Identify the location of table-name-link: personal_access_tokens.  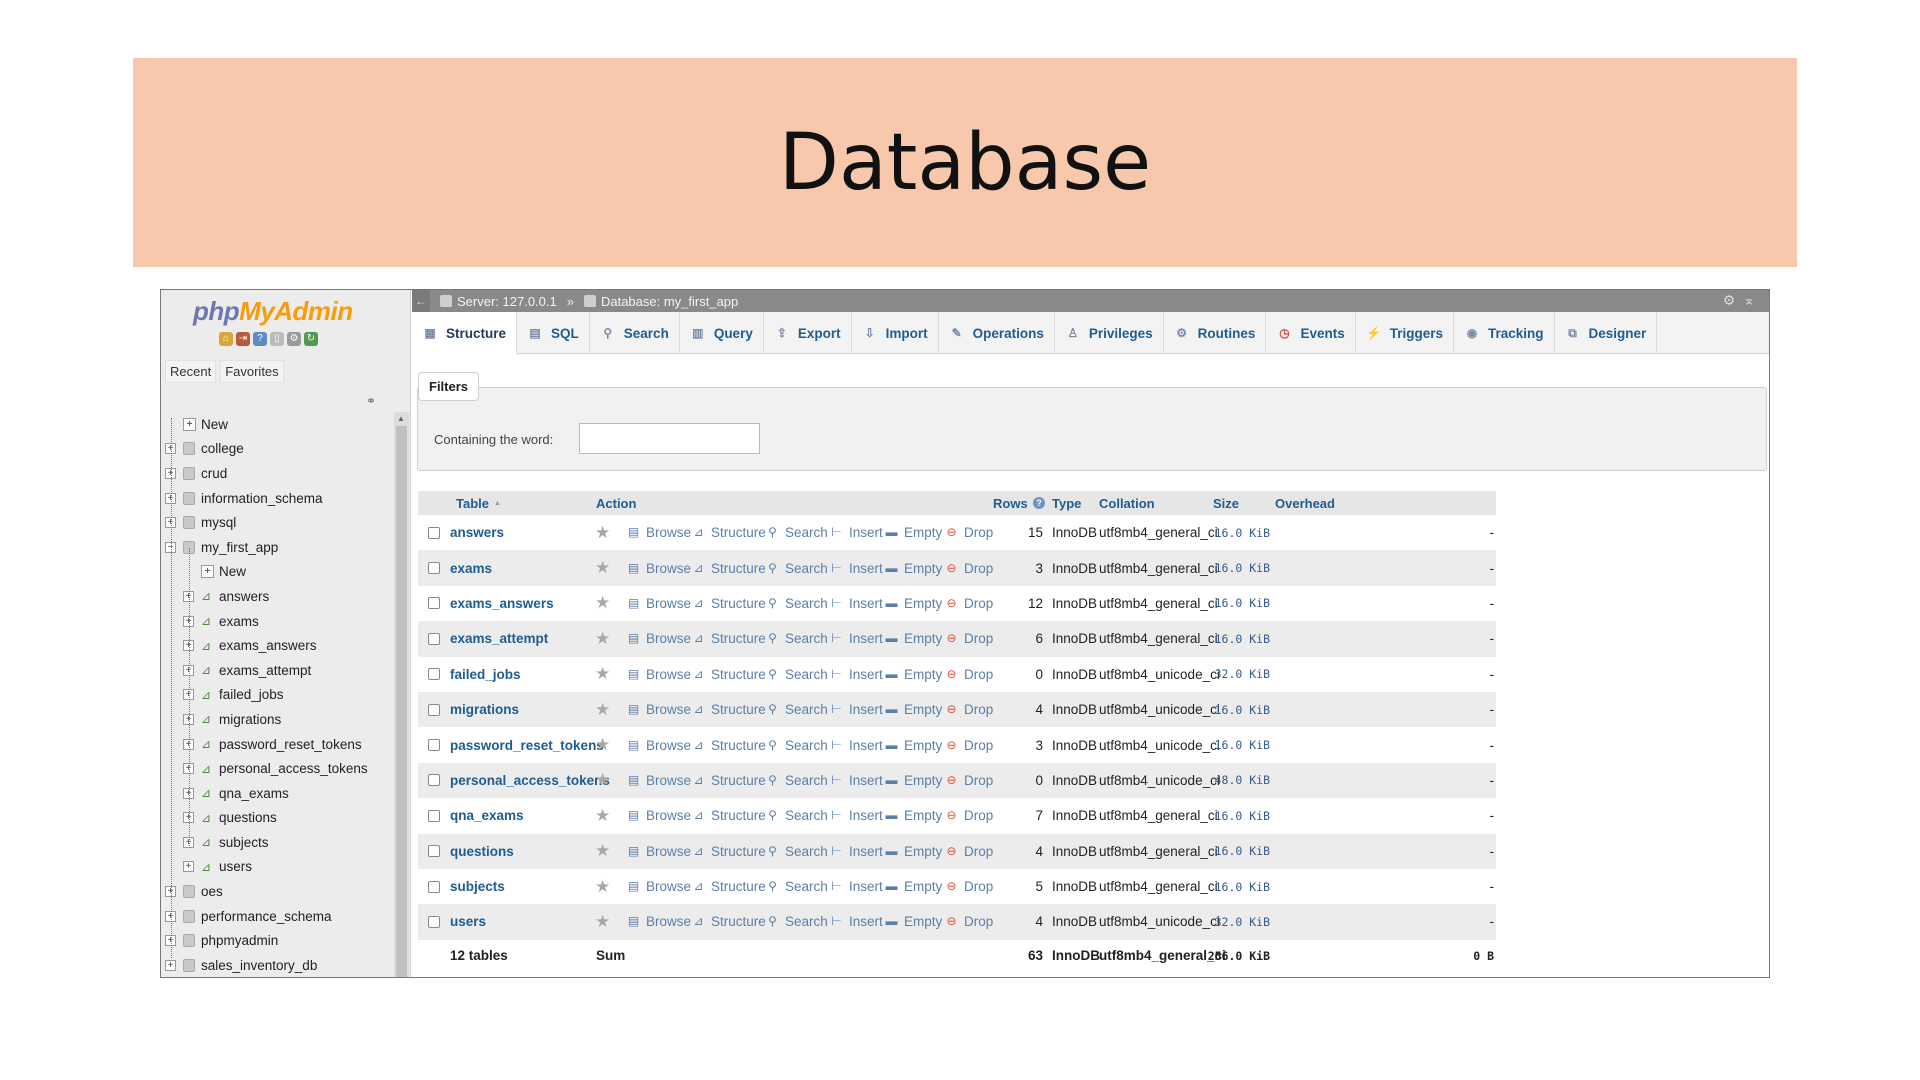
(530, 780).